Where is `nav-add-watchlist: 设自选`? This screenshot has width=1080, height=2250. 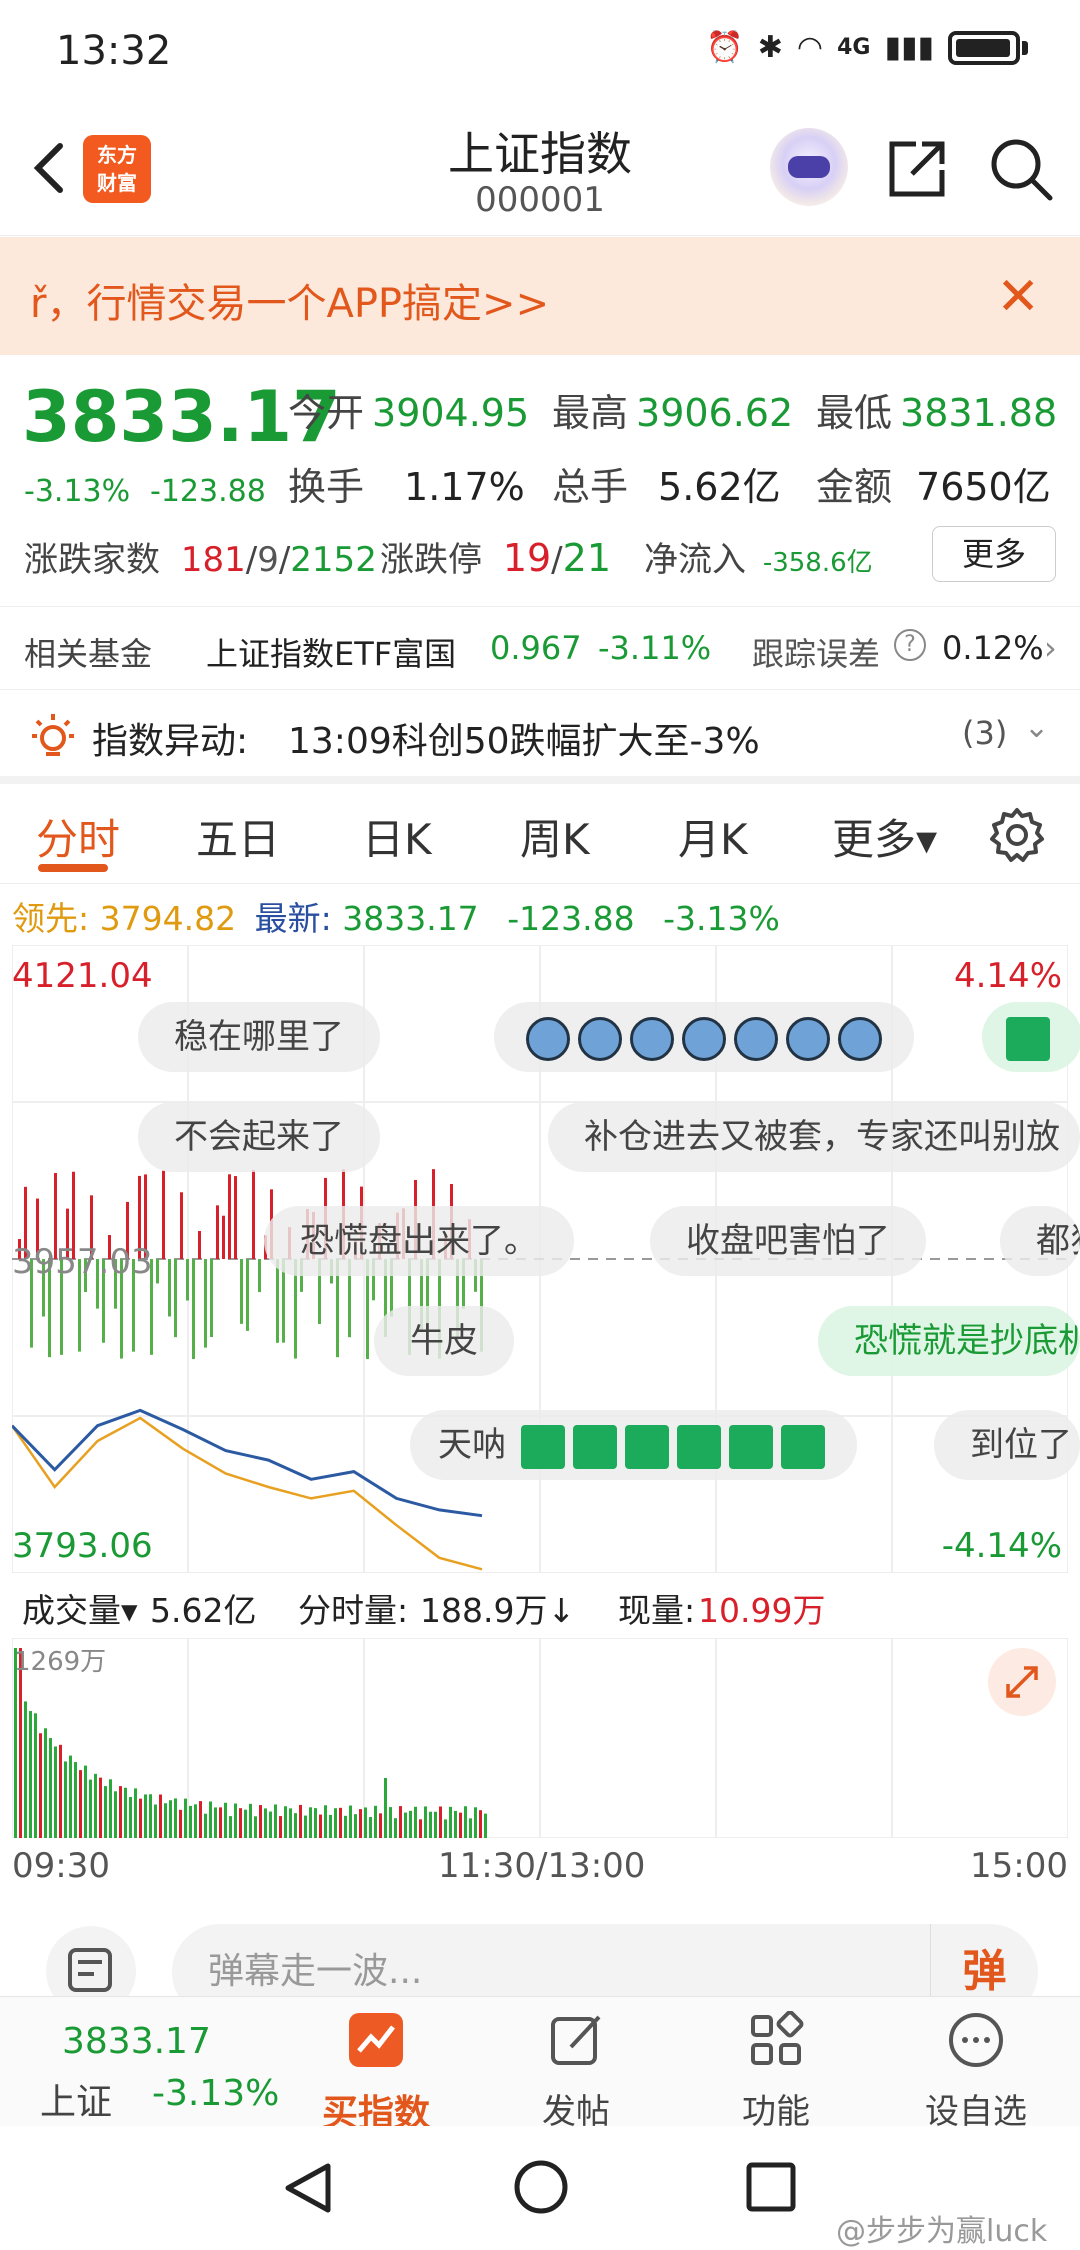
nav-add-watchlist: 设自选 is located at coordinates (976, 2072).